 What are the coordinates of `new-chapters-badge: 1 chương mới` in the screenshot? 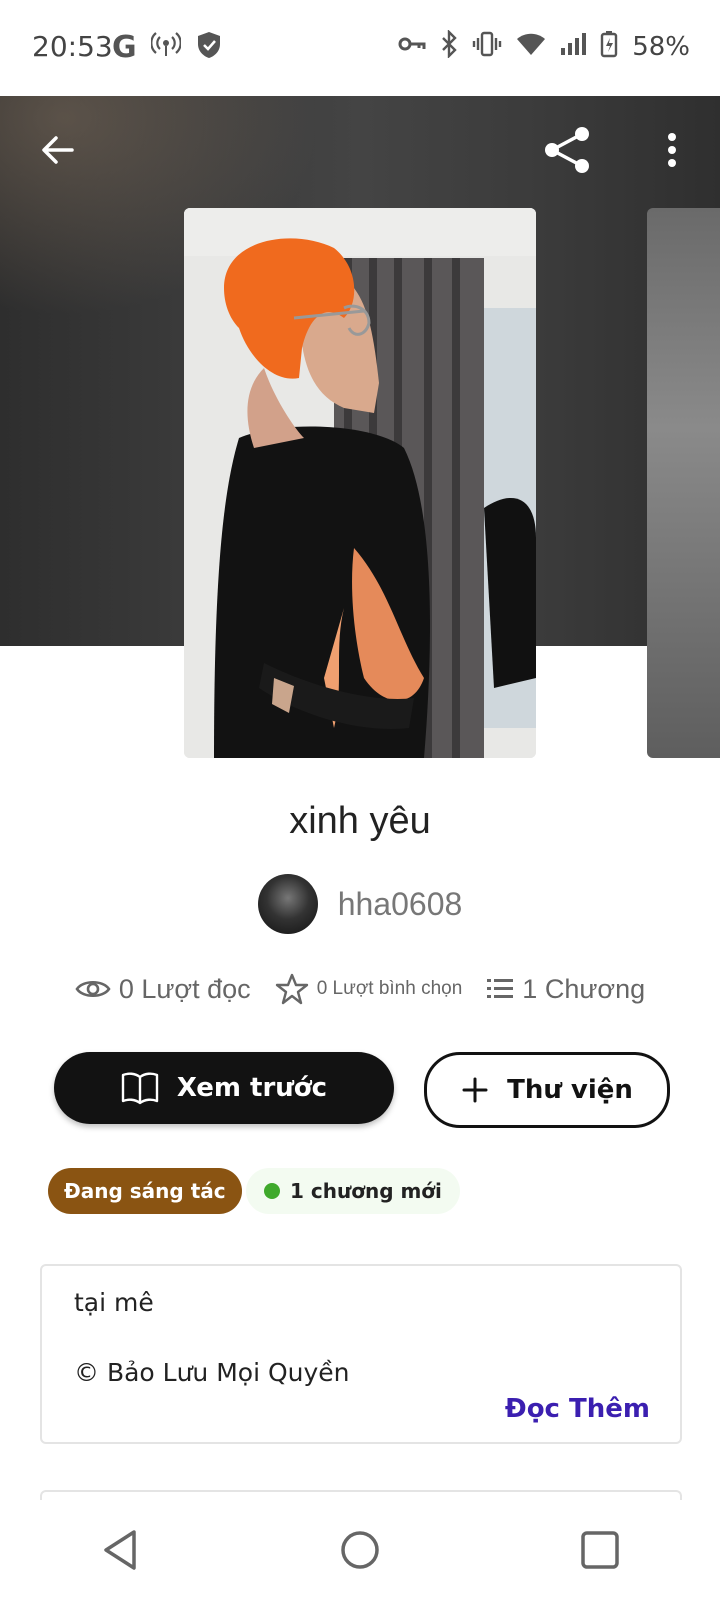 It's located at (353, 1191).